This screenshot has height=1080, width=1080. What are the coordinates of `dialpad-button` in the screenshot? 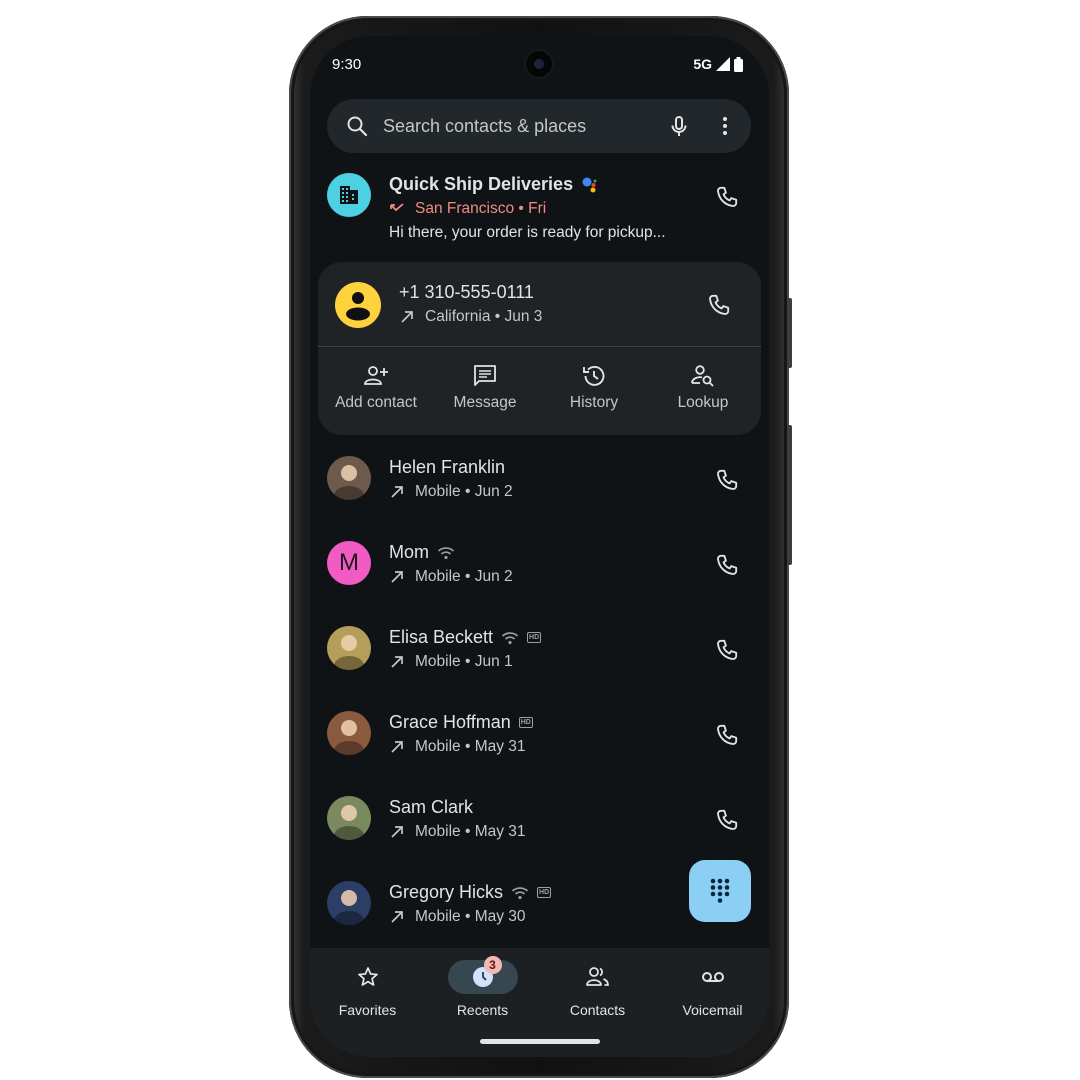 It's located at (720, 891).